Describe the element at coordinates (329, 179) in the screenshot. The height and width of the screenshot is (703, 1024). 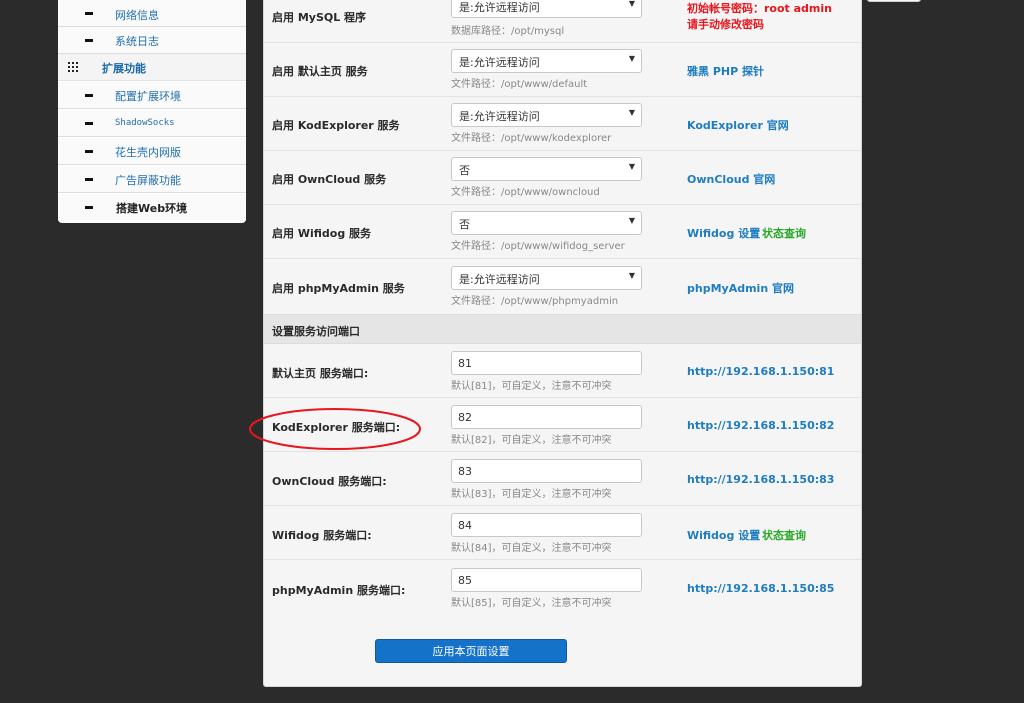
I see `service-label: 启用 OwnCloud 服务` at that location.